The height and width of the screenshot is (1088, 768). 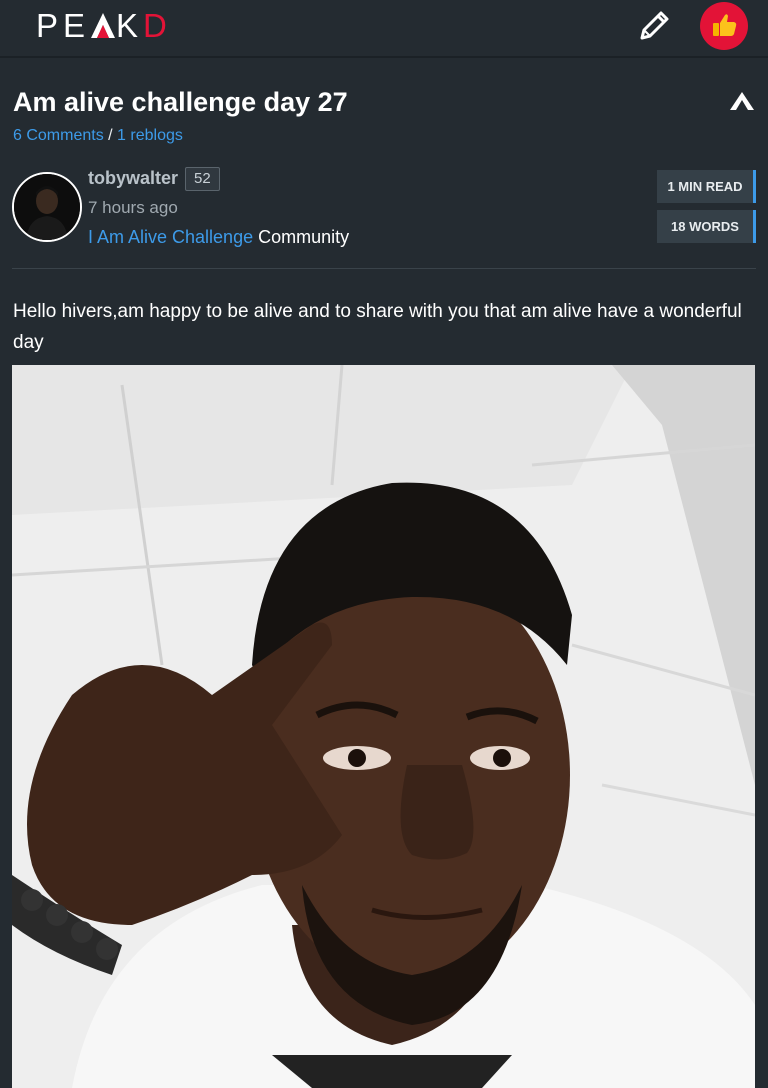 What do you see at coordinates (150, 135) in the screenshot?
I see `reblogs-link: 1 reblogs` at bounding box center [150, 135].